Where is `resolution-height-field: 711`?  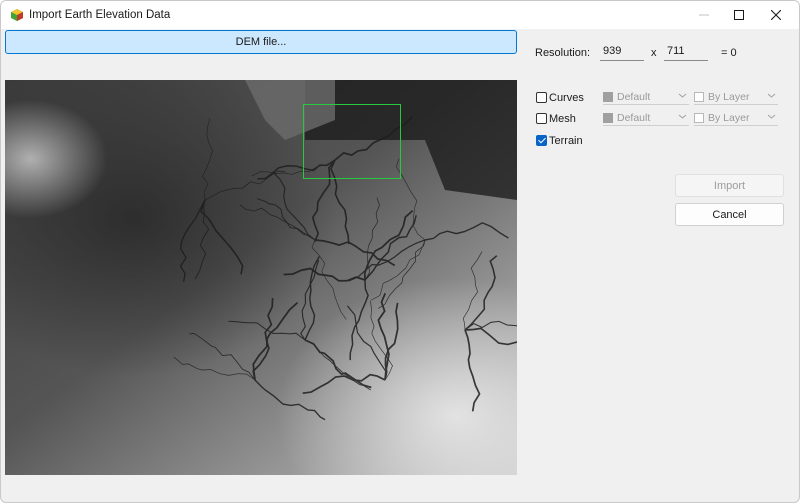 resolution-height-field: 711 is located at coordinates (686, 53).